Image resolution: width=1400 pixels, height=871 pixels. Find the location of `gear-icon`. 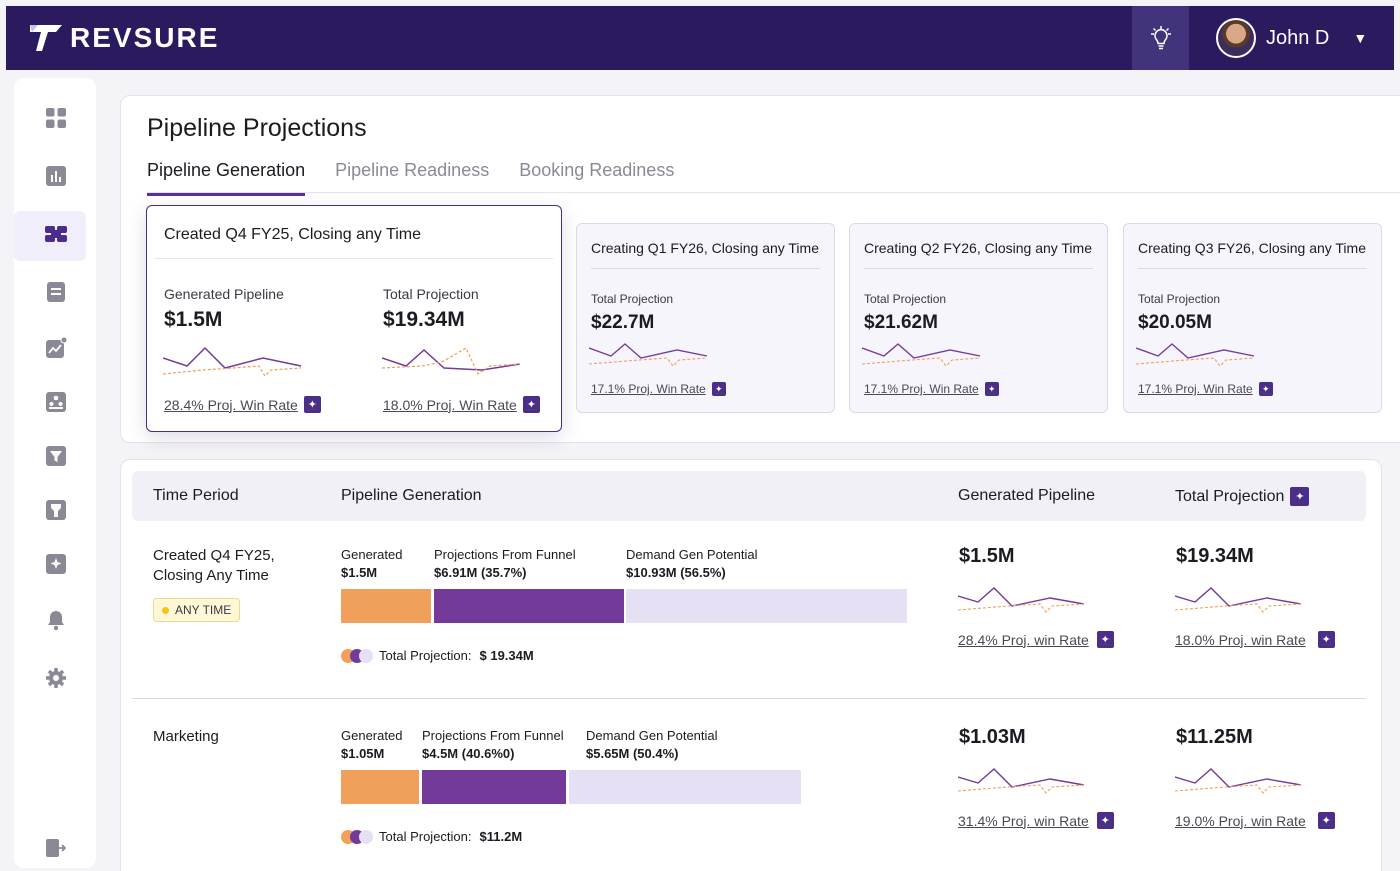

gear-icon is located at coordinates (56, 678).